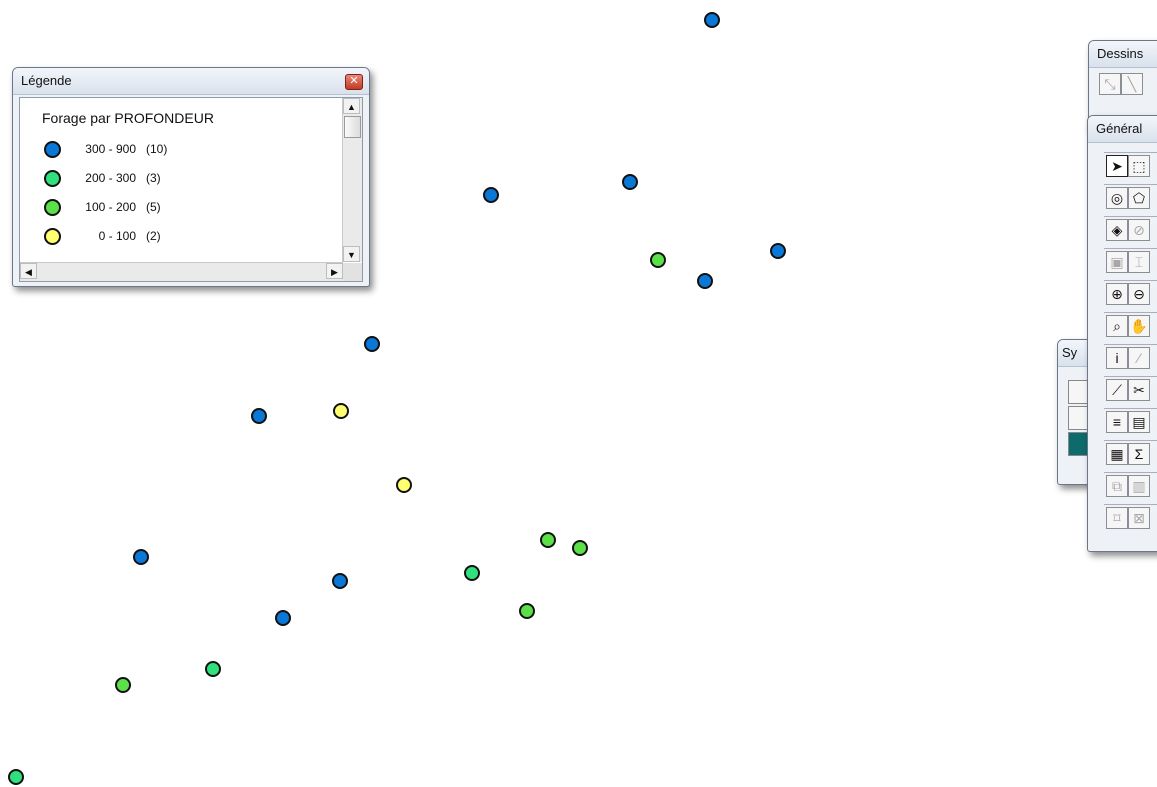 The height and width of the screenshot is (787, 1157). I want to click on radius-select-icon: ◎, so click(1117, 198).